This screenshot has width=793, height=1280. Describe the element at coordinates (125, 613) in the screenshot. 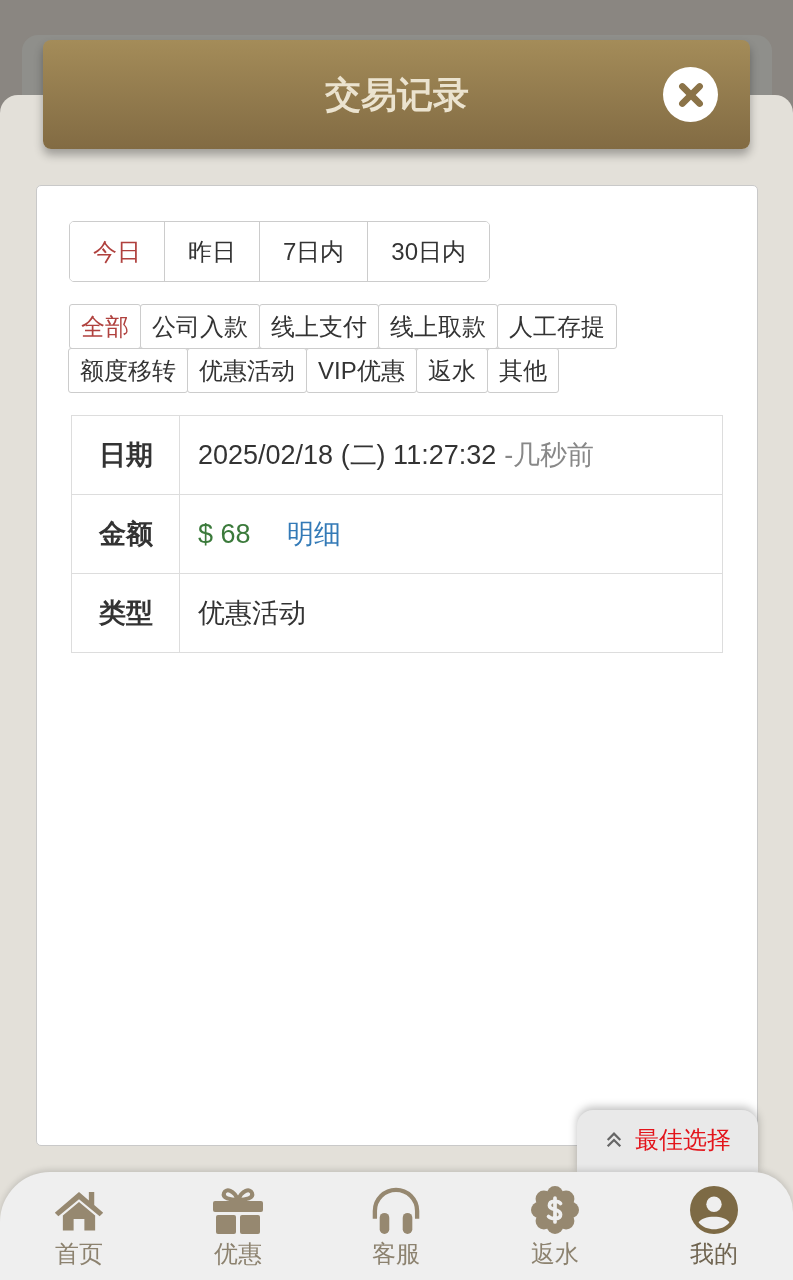

I see `field-label: 类型` at that location.